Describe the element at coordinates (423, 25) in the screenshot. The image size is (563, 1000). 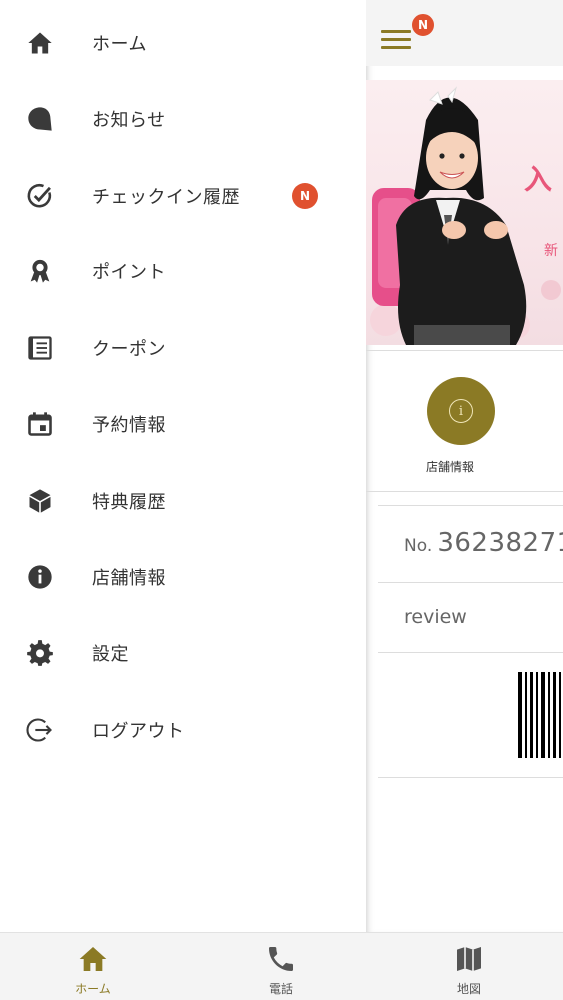
I see `notification-badge: N` at that location.